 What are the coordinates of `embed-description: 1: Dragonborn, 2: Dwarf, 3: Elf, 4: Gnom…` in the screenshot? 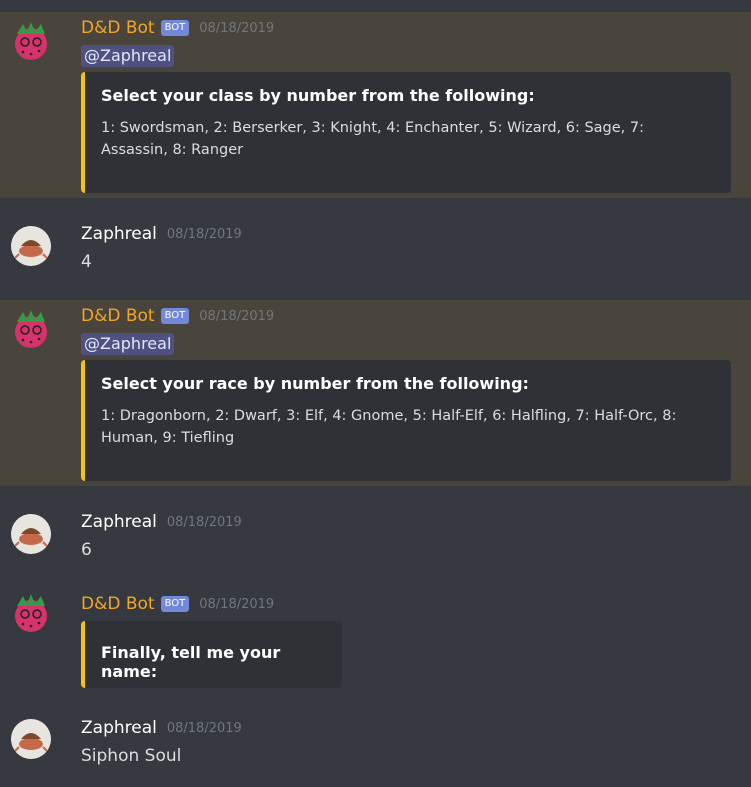 It's located at (389, 427).